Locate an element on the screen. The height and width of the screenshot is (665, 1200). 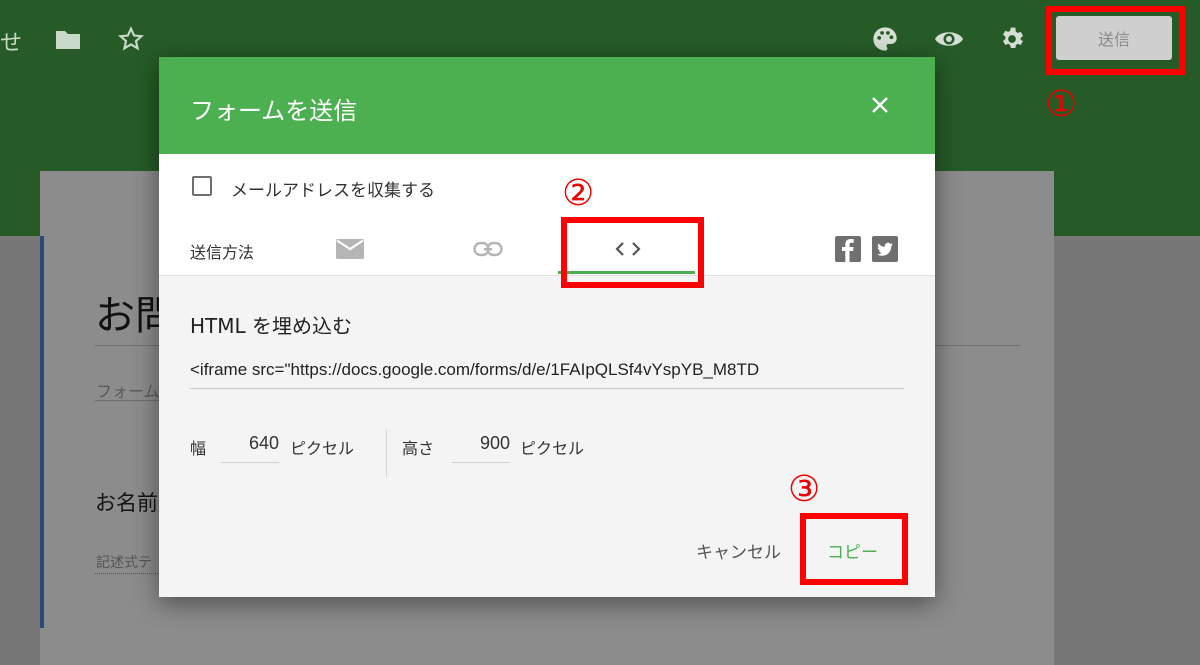
embed-code-underline is located at coordinates (547, 388).